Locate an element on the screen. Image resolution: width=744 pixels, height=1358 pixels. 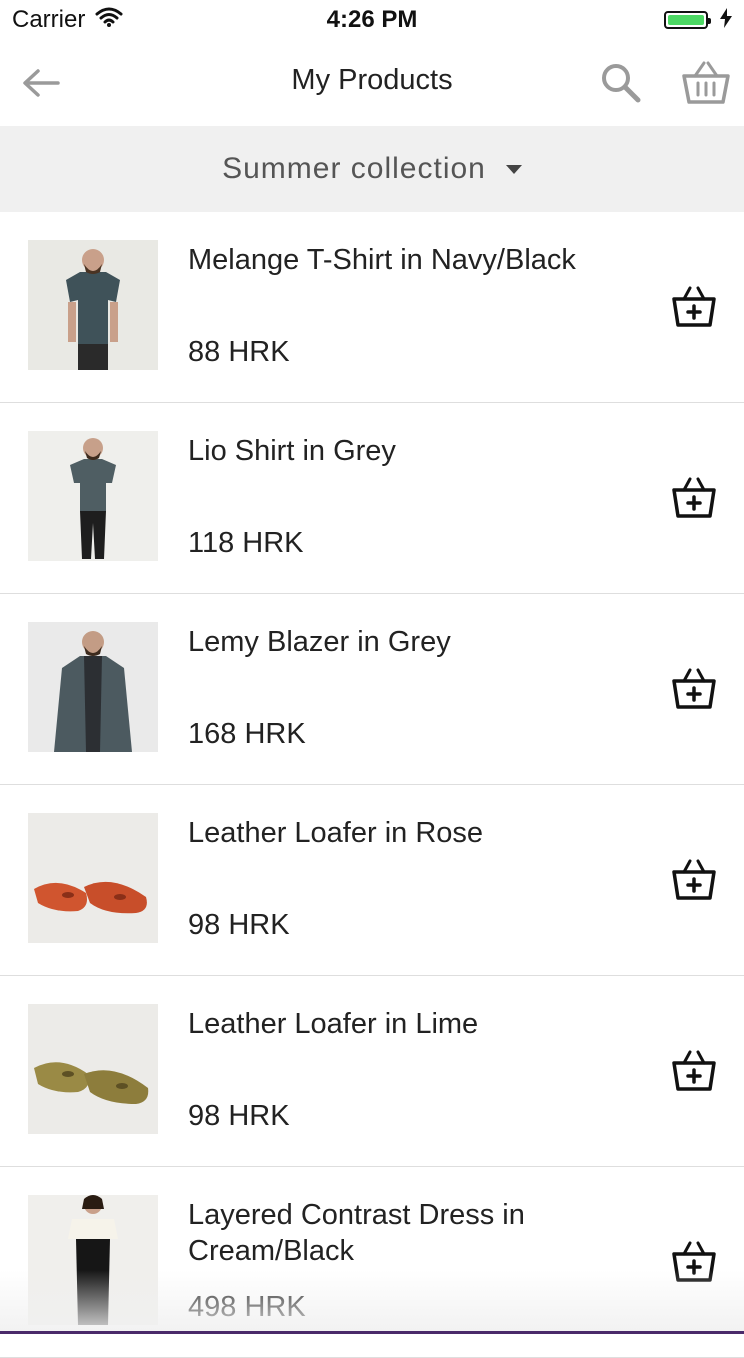
search-icon is located at coordinates (621, 83).